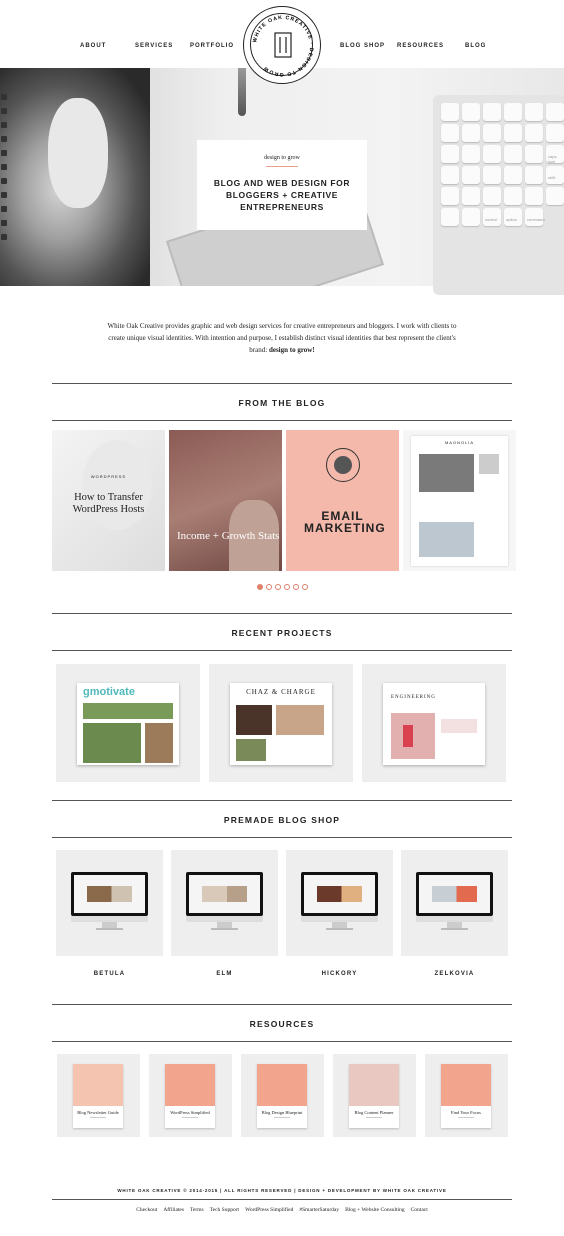 This screenshot has height=1236, width=564. What do you see at coordinates (224, 974) in the screenshot?
I see `theme-name: ELM` at bounding box center [224, 974].